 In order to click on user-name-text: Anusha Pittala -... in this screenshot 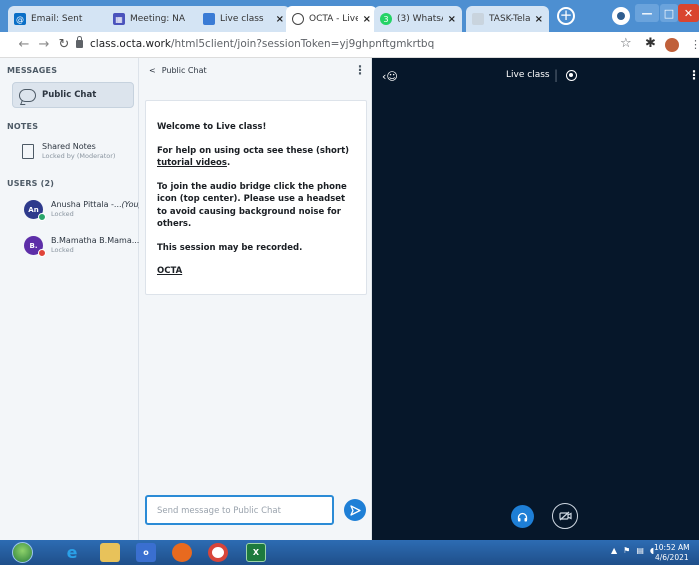, I will do `click(86, 204)`.